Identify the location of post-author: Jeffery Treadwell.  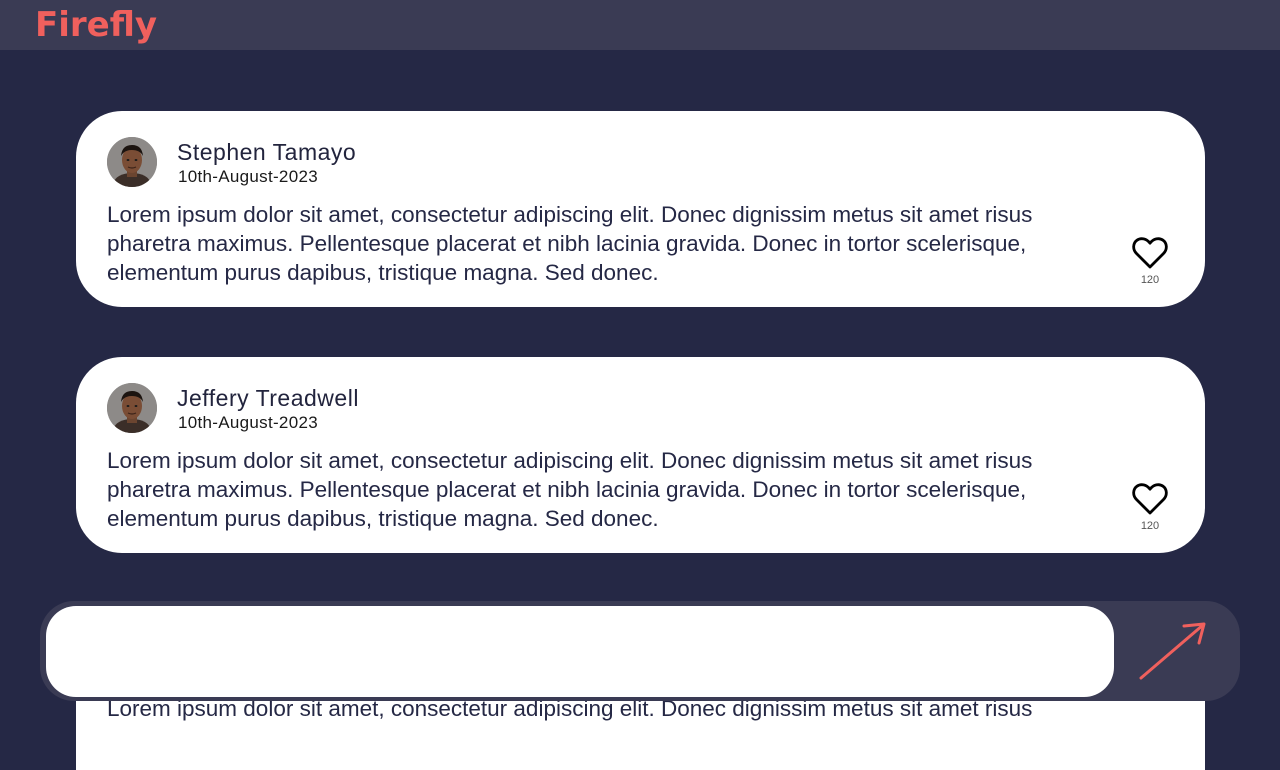
(268, 398).